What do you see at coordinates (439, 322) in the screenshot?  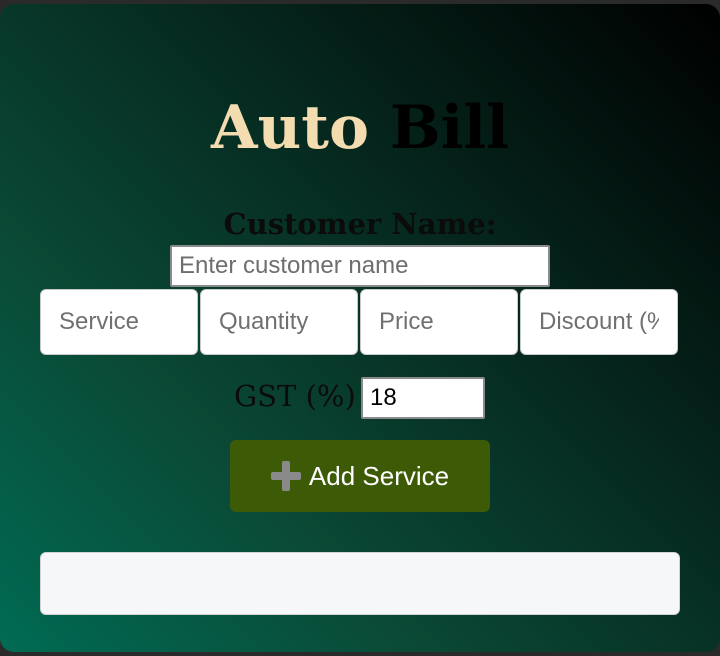 I see `price-input` at bounding box center [439, 322].